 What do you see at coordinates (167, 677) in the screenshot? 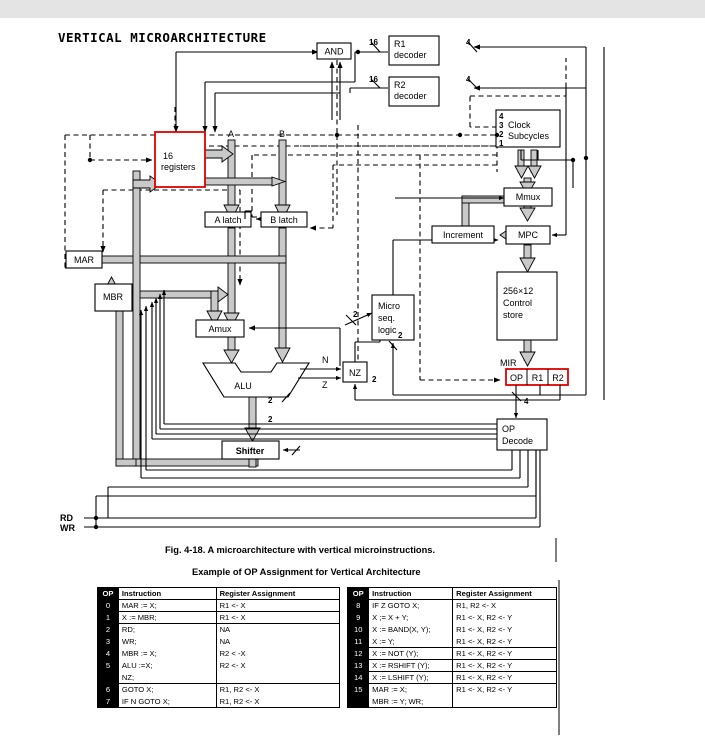
I see `instruction-cell: NZ;` at bounding box center [167, 677].